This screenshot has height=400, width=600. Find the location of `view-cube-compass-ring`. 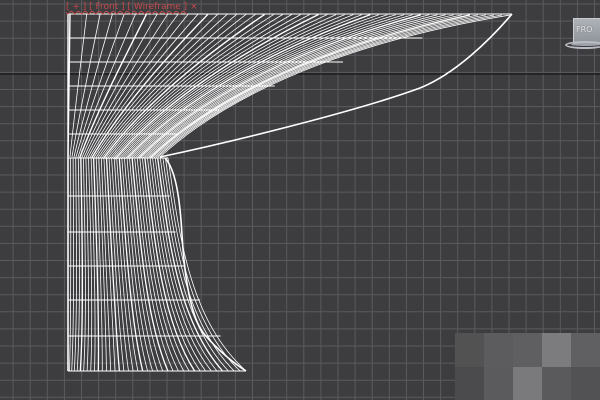

view-cube-compass-ring is located at coordinates (582, 45).